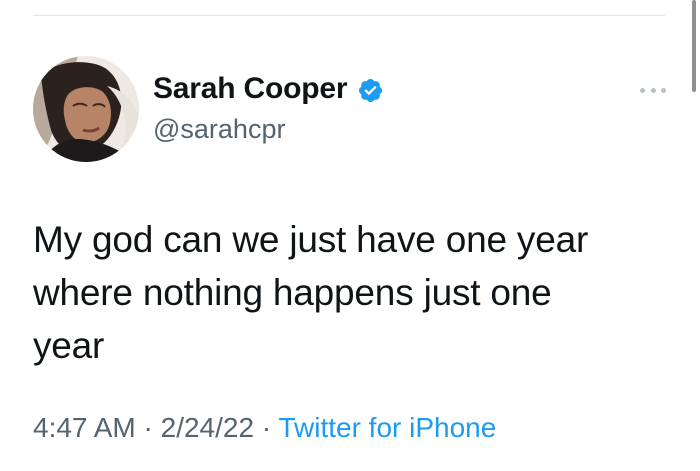 The image size is (700, 471). What do you see at coordinates (84, 427) in the screenshot?
I see `tweet-time: 4:47 AM` at bounding box center [84, 427].